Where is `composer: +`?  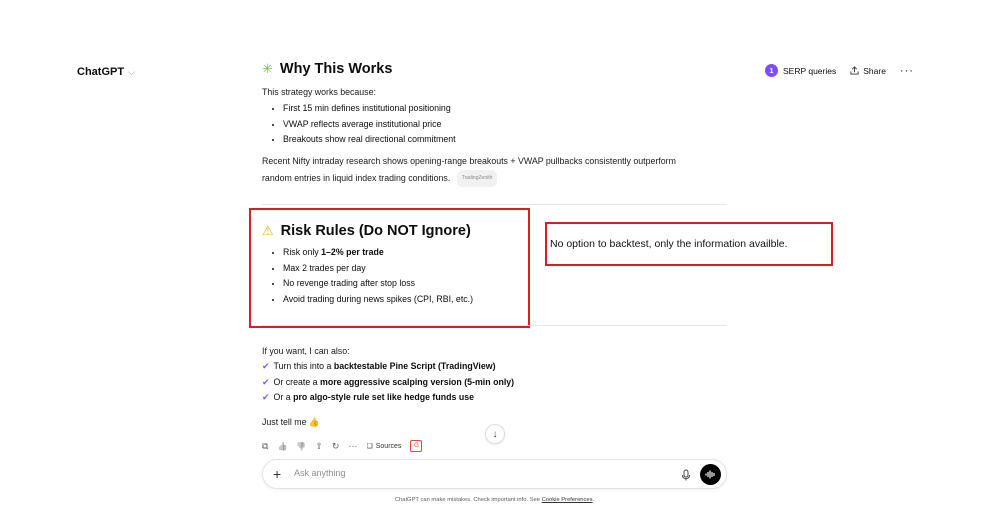
composer: + is located at coordinates (494, 474).